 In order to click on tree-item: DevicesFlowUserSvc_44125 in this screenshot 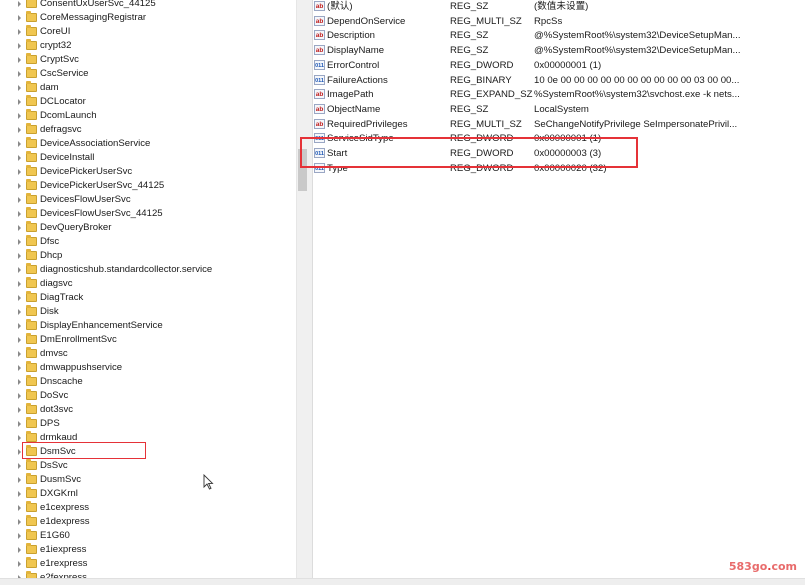, I will do `click(148, 214)`.